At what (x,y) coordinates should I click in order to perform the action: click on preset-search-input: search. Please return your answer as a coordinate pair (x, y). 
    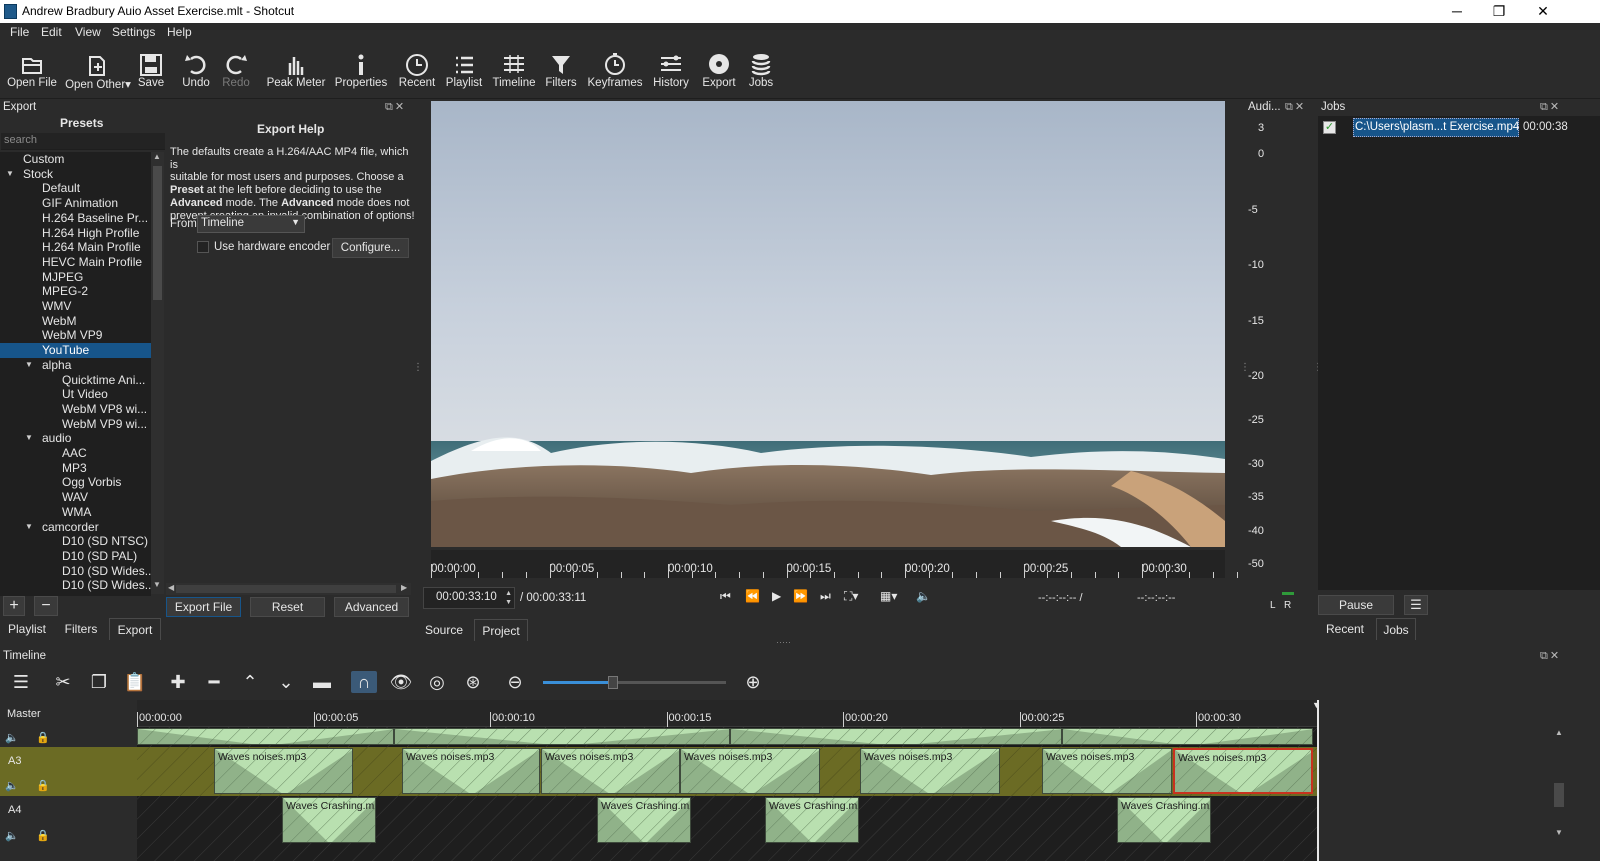
    Looking at the image, I should click on (83, 141).